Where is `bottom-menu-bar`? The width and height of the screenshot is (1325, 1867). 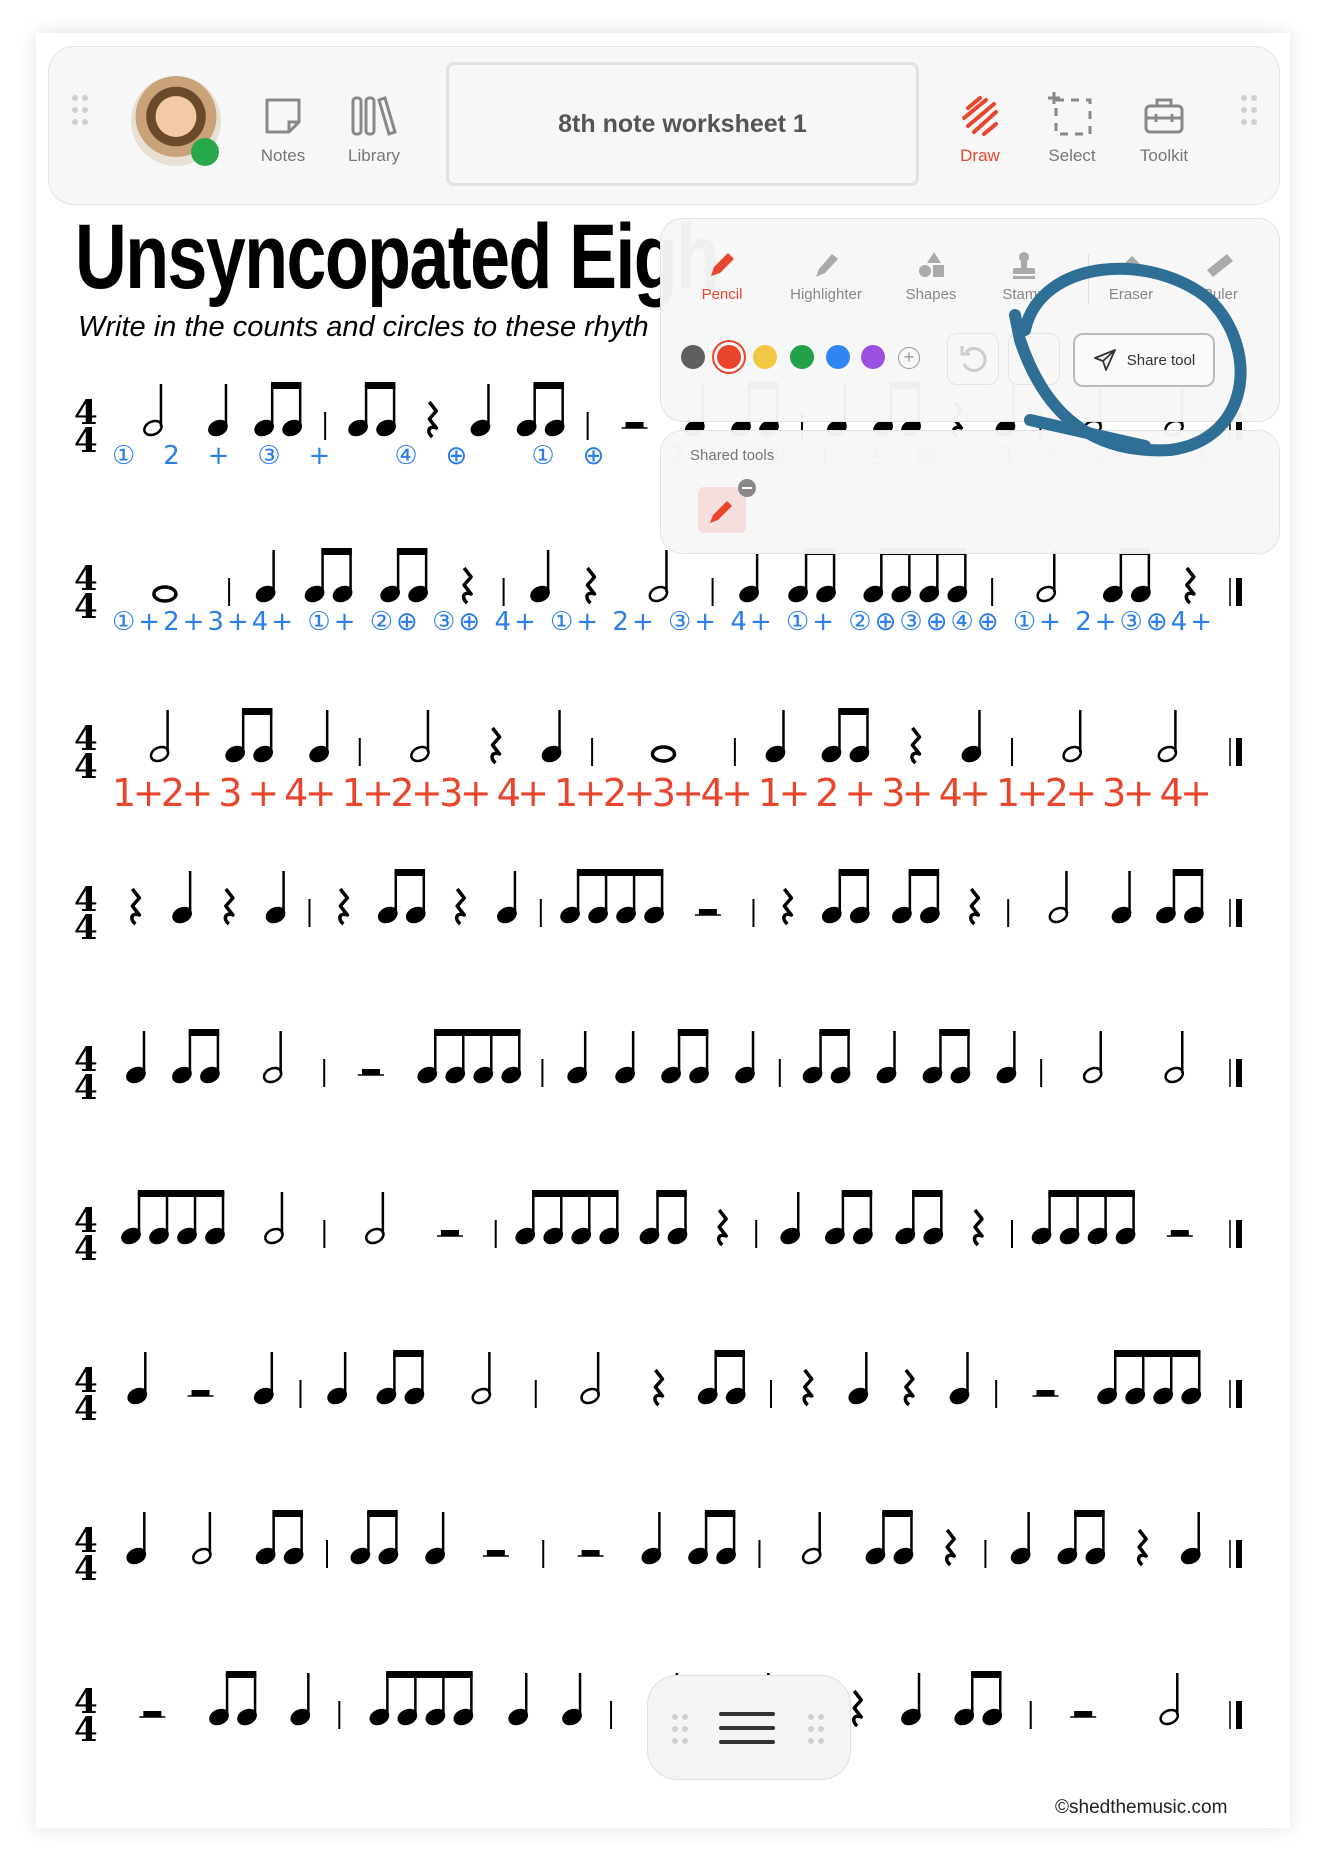 bottom-menu-bar is located at coordinates (749, 1727).